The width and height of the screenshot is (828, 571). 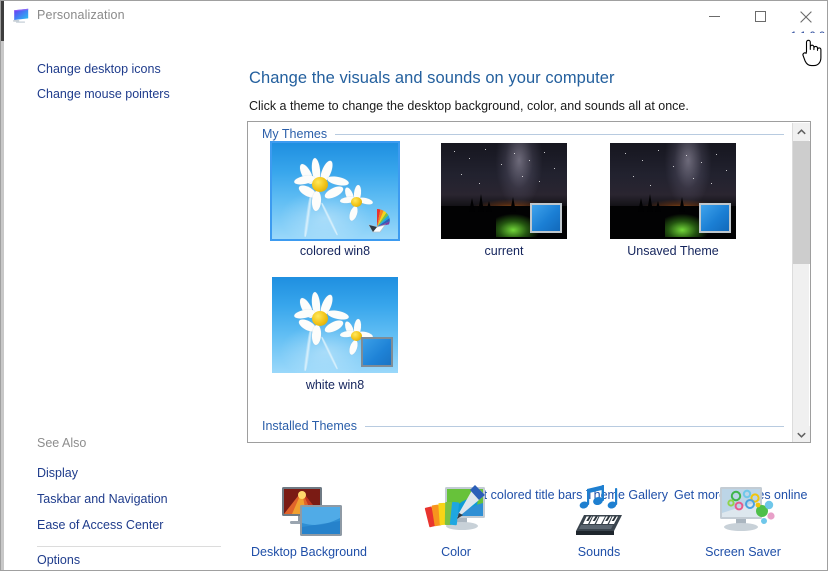 What do you see at coordinates (57, 473) in the screenshot?
I see `sidebar-link-display: Display` at bounding box center [57, 473].